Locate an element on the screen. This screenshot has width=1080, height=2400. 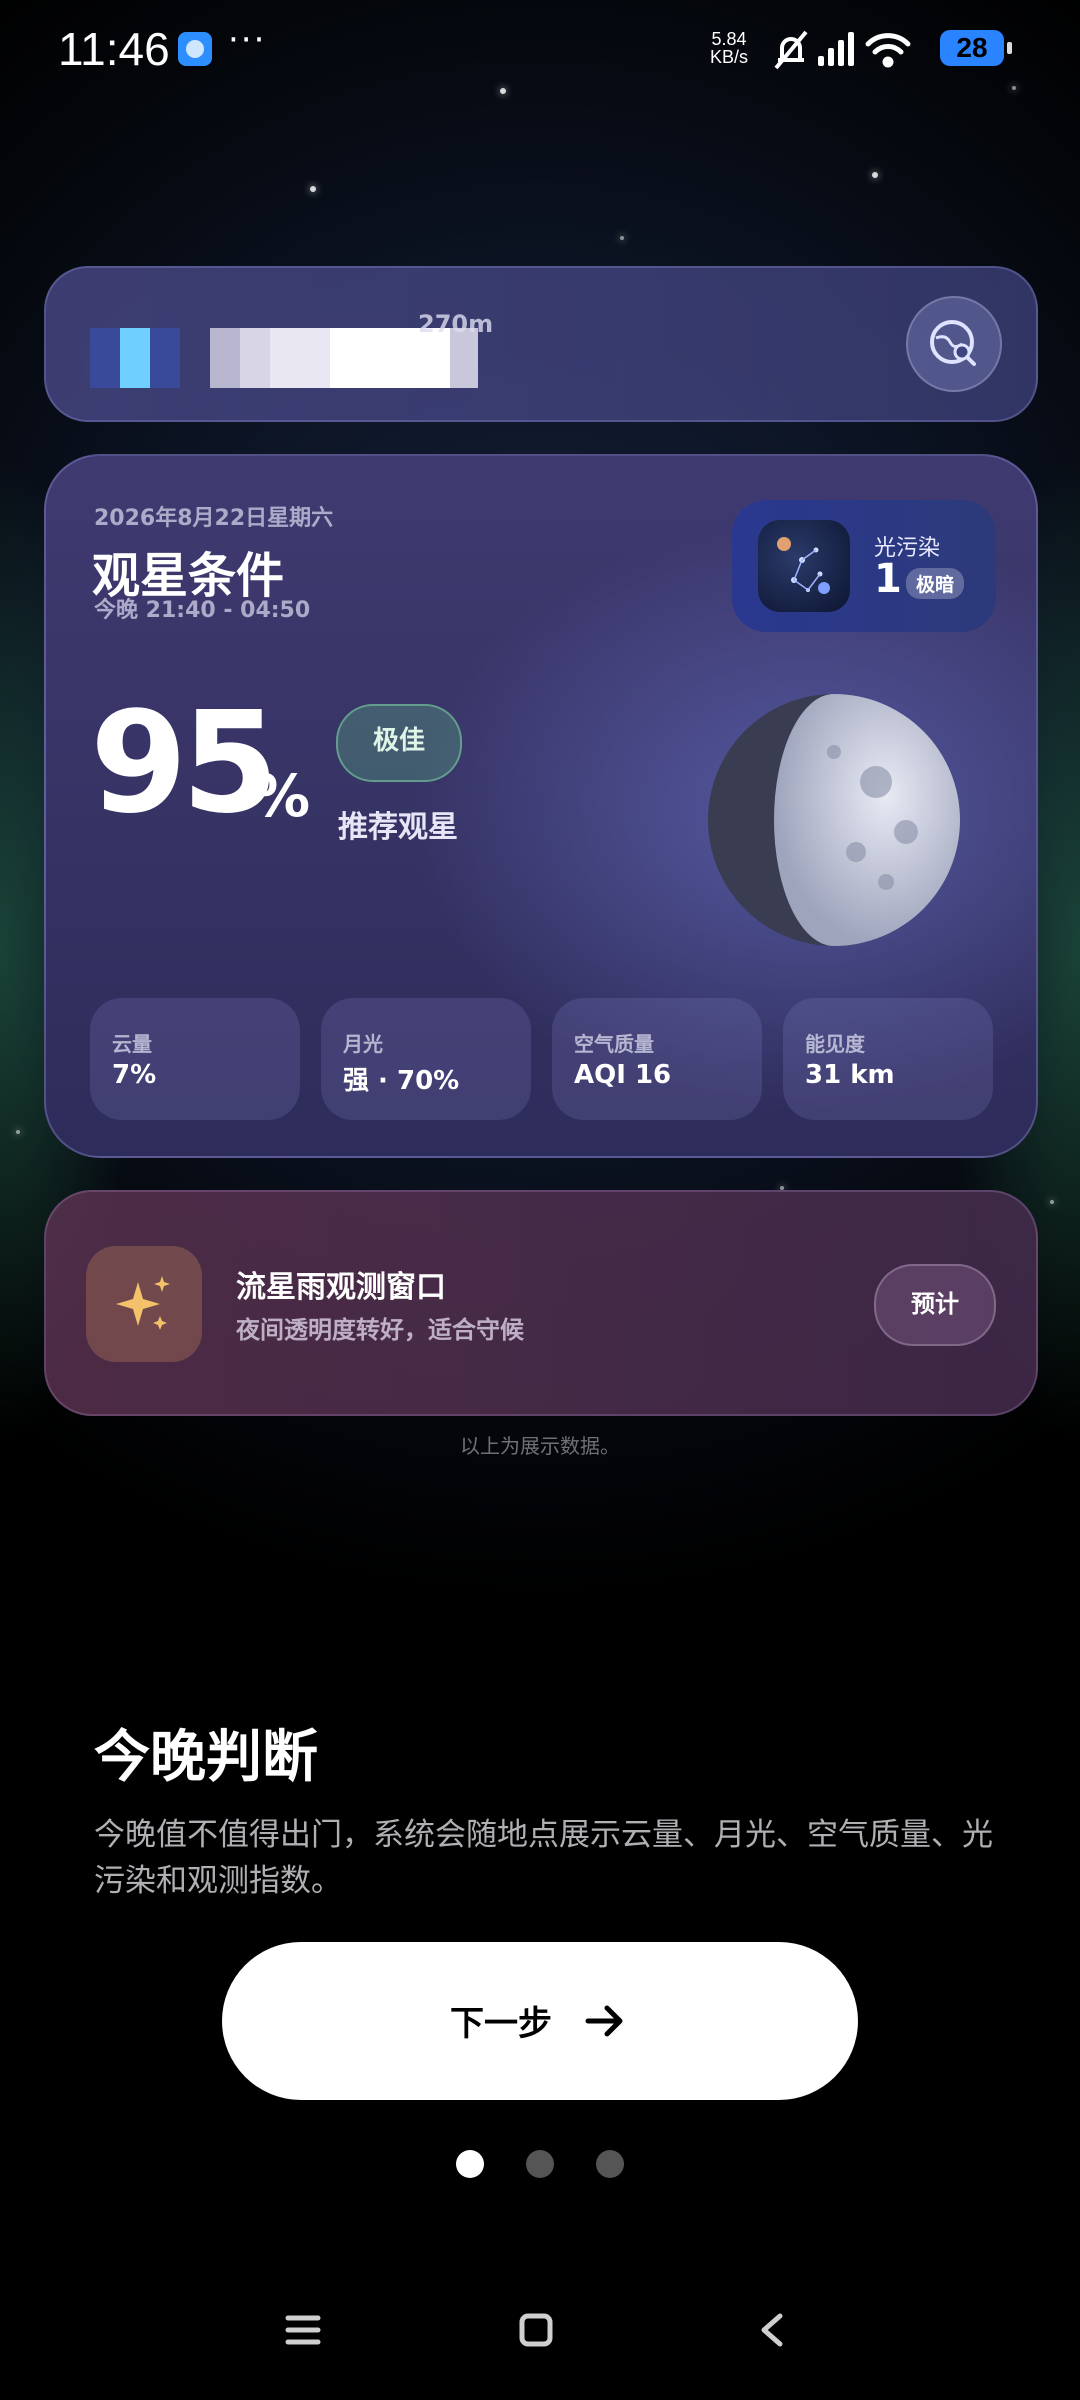
moon-phase-icon is located at coordinates (834, 820).